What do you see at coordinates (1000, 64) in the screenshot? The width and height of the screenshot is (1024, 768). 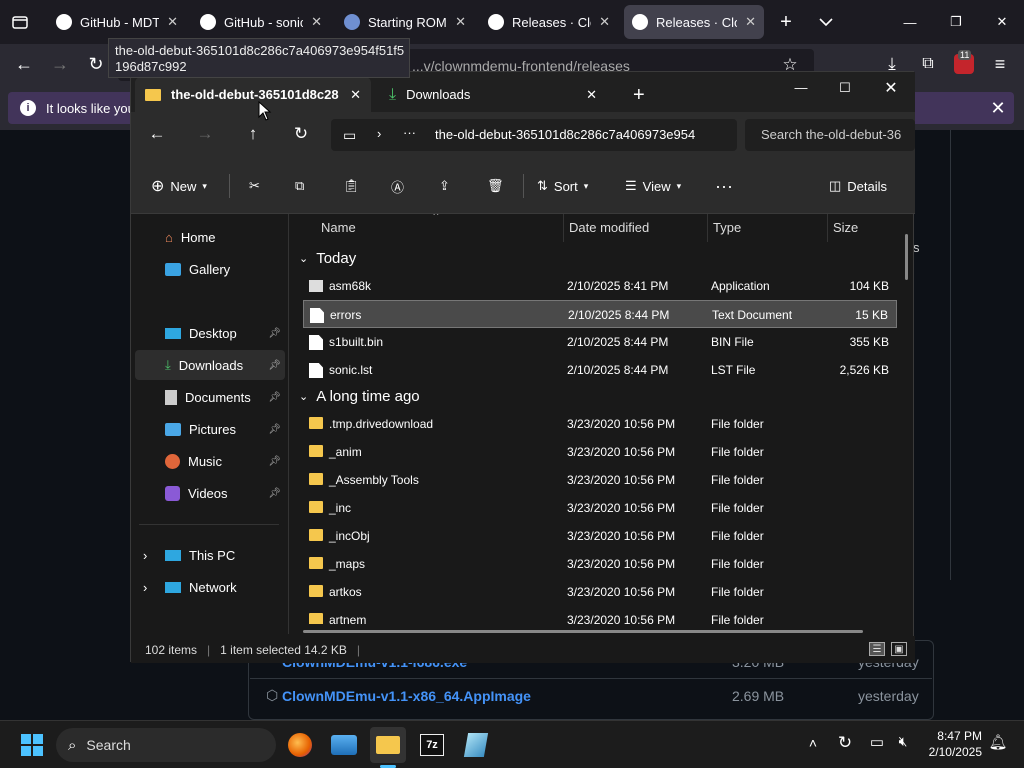 I see `menu-icon: ≡` at bounding box center [1000, 64].